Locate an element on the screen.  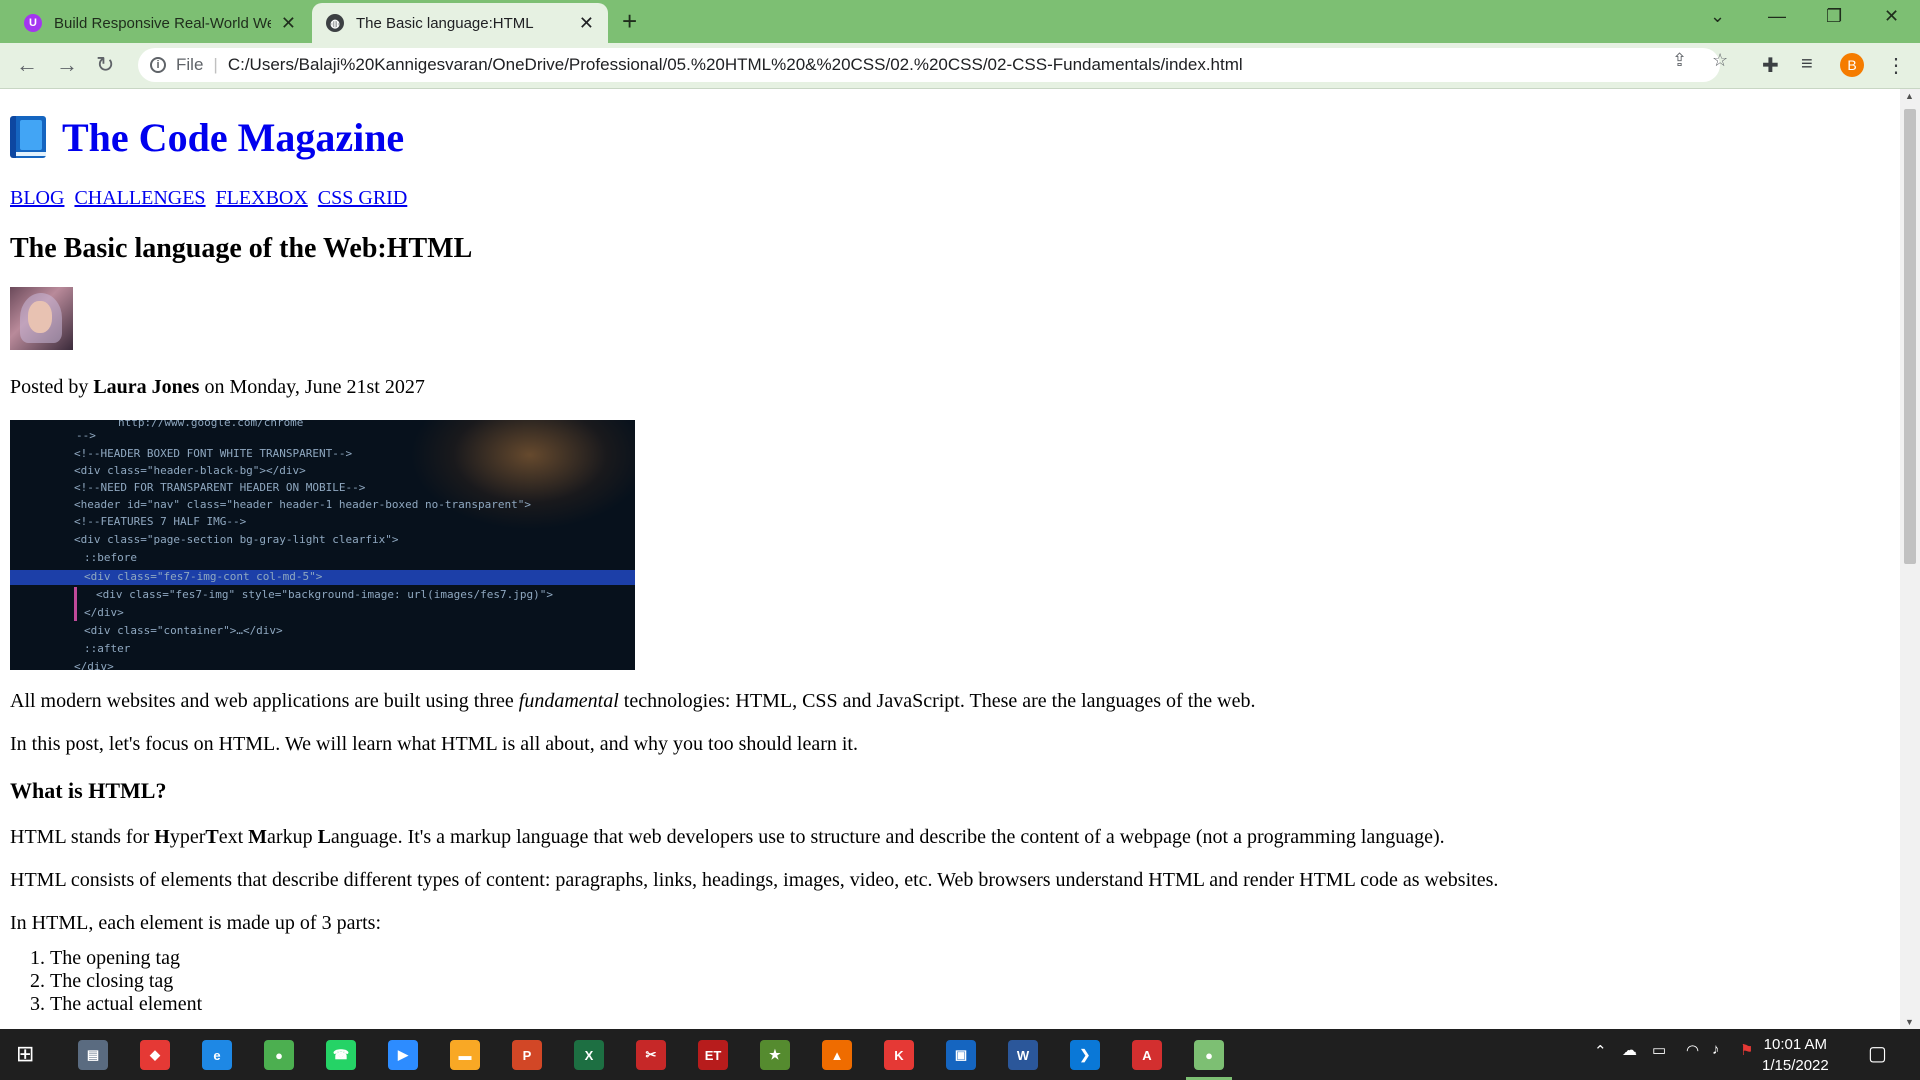
scroll-down-icon: ▼ is located at coordinates (1909, 1022).